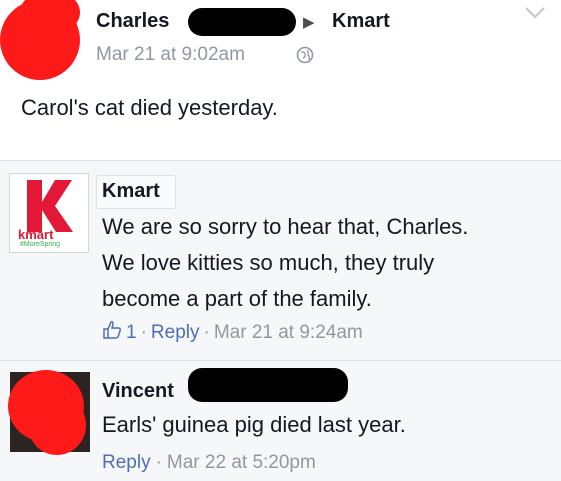 The image size is (561, 481). I want to click on kmart-tagline: #MoreSpring, so click(40, 244).